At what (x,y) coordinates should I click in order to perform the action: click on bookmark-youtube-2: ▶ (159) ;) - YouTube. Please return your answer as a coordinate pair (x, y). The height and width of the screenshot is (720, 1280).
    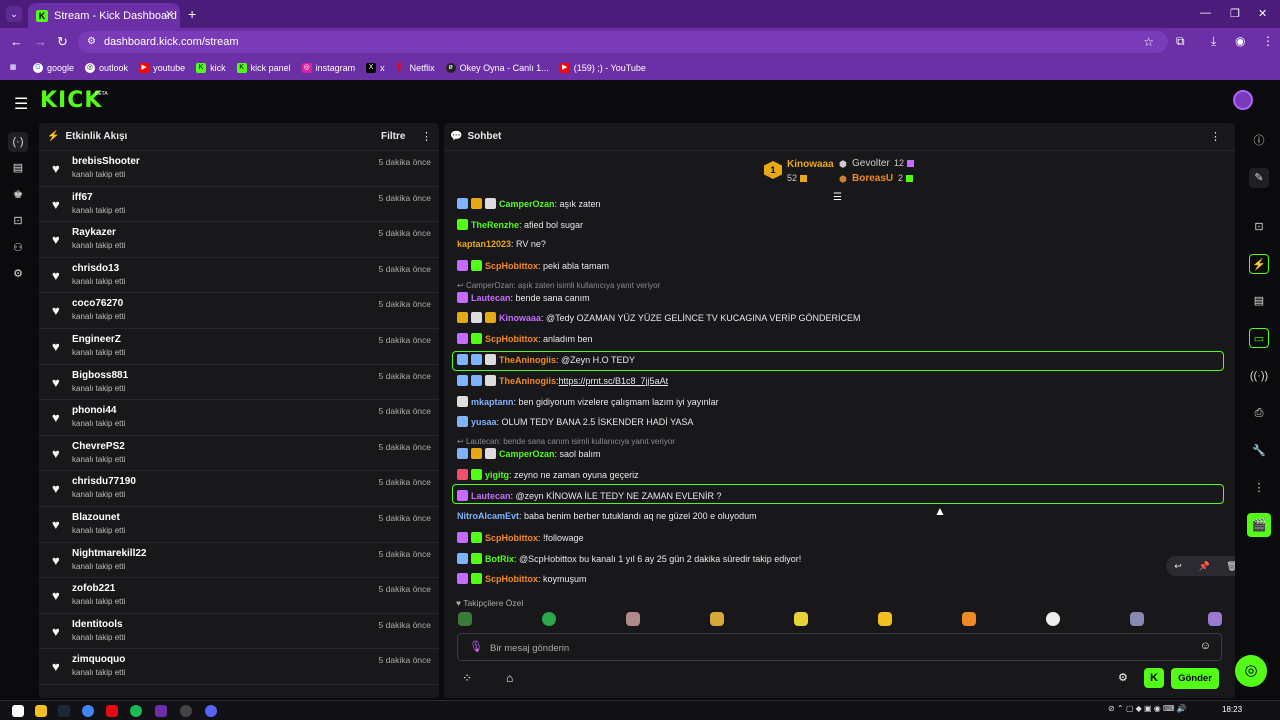
    Looking at the image, I should click on (602, 68).